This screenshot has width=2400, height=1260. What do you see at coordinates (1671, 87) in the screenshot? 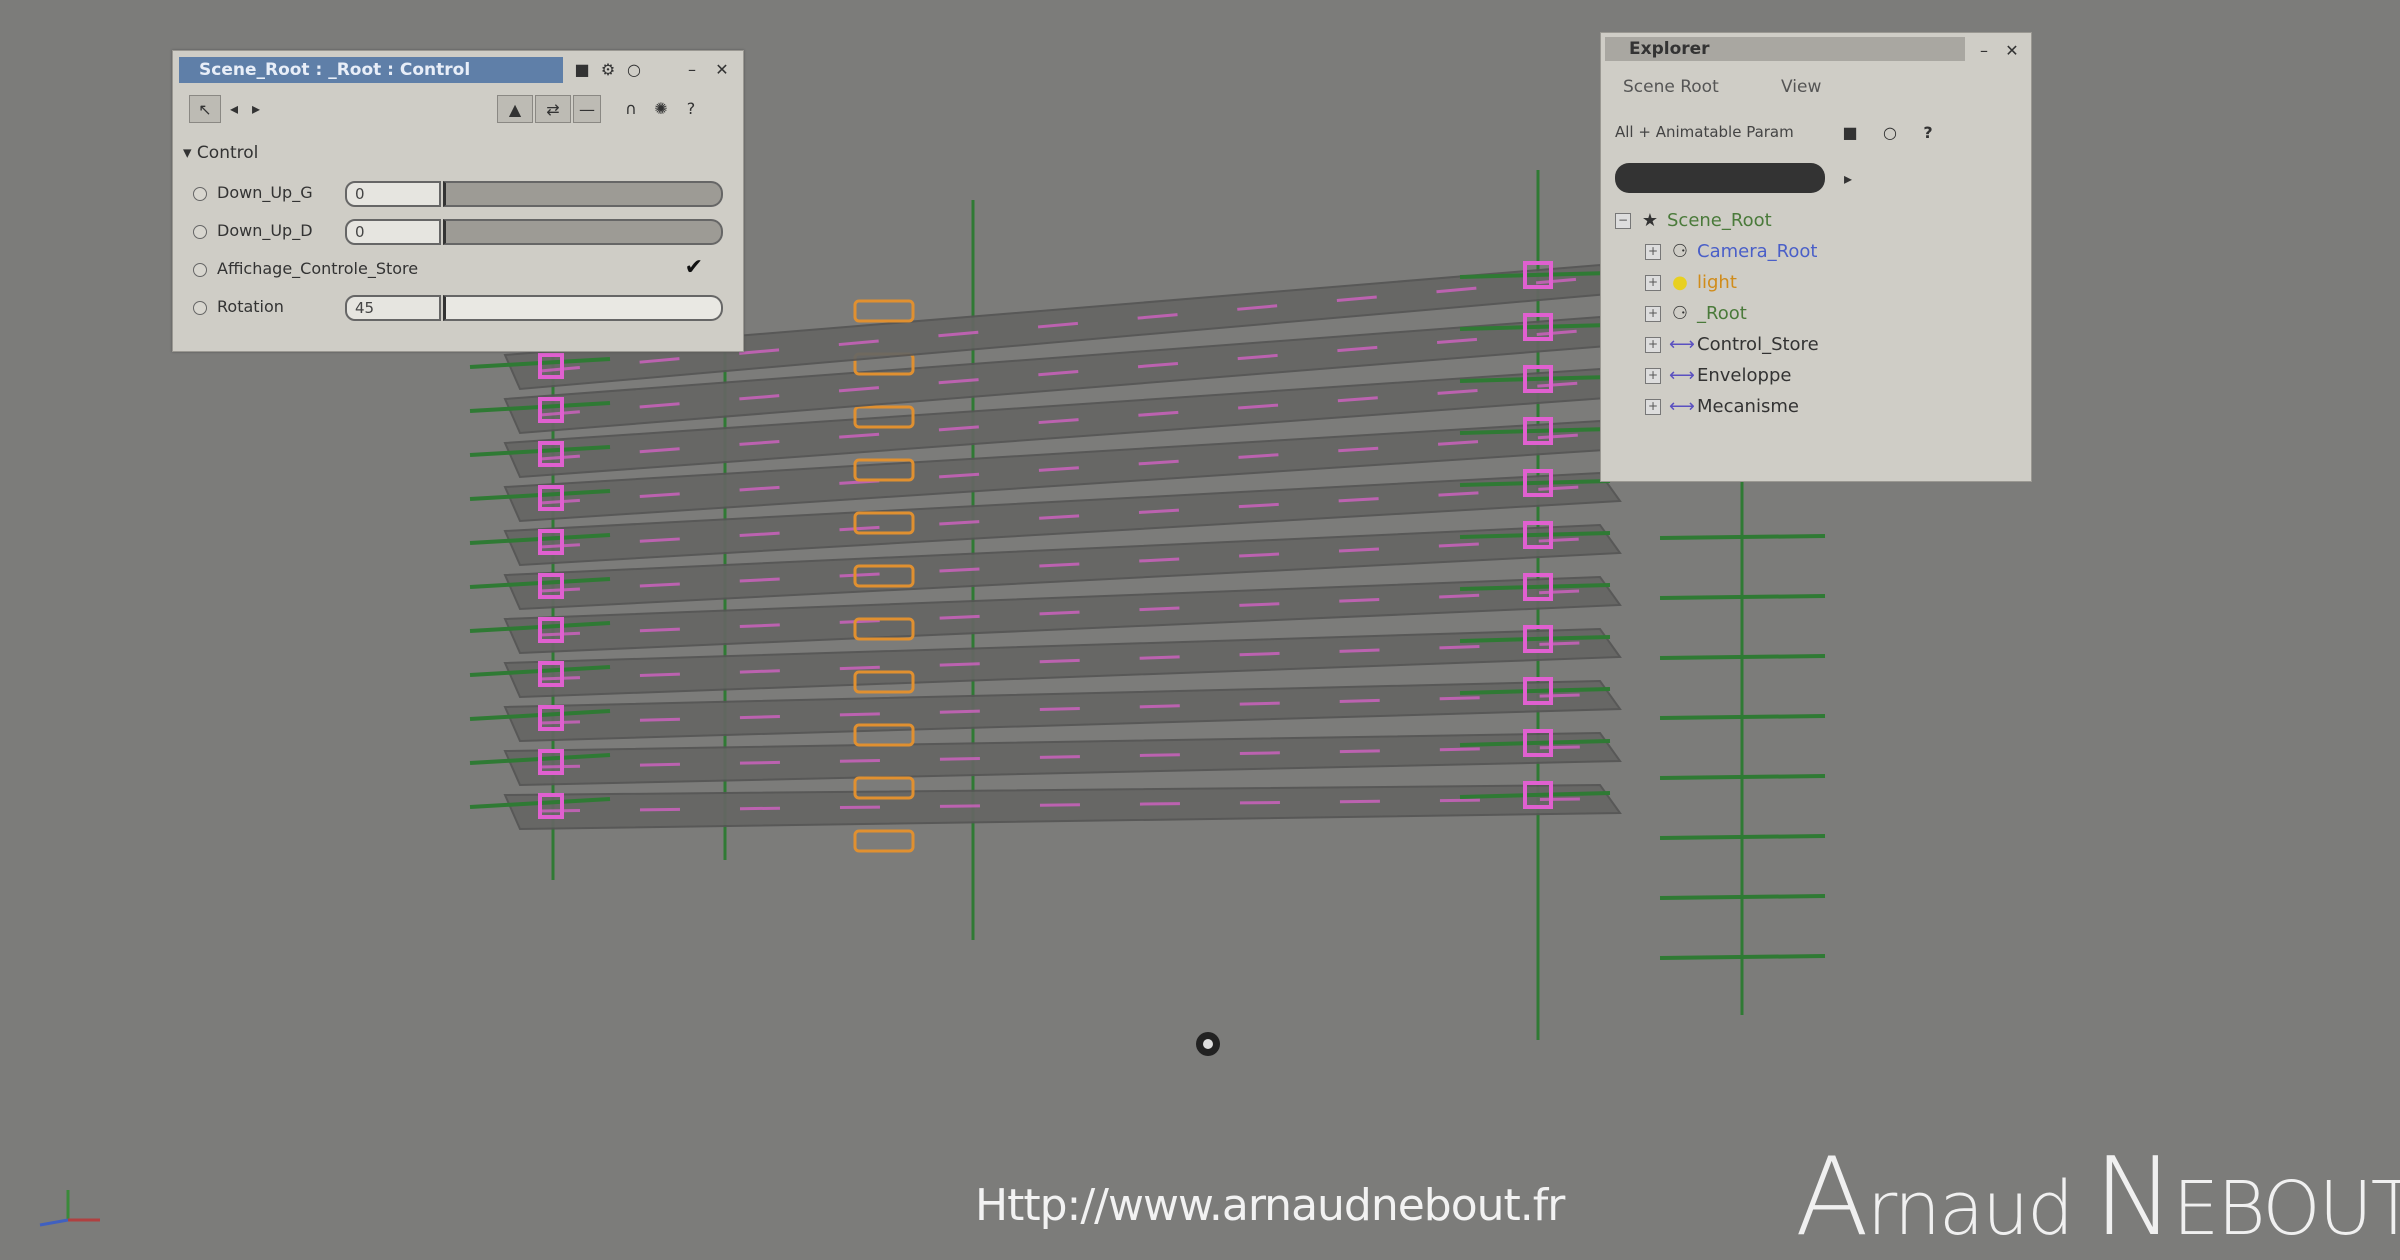
I see `menu-scene-root: Scene Root` at bounding box center [1671, 87].